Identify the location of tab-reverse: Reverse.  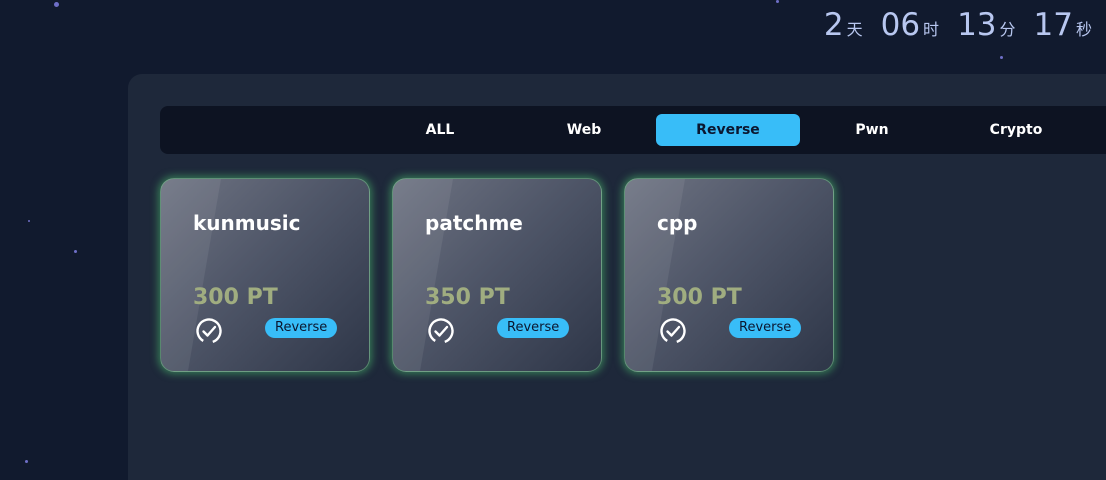
(728, 130).